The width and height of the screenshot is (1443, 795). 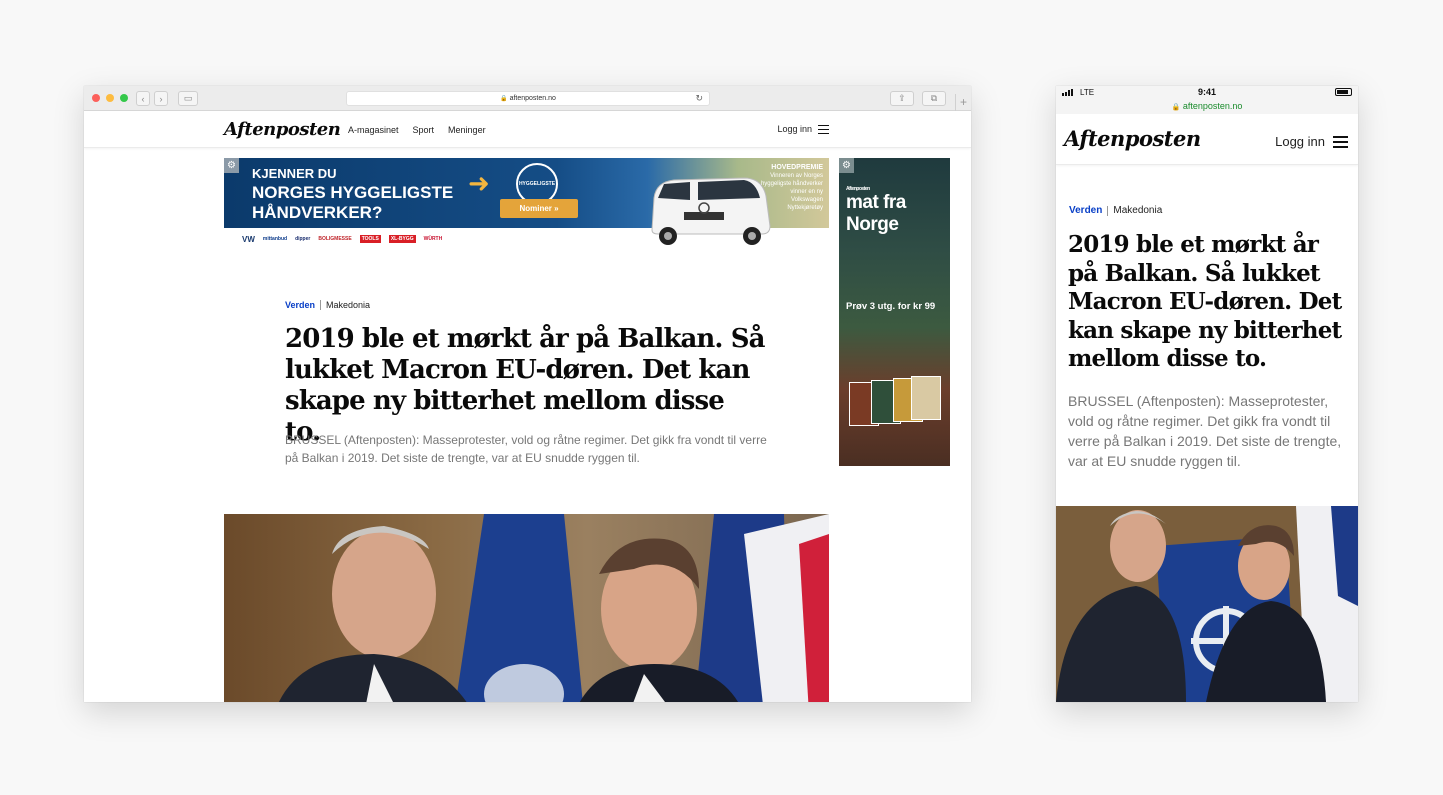 What do you see at coordinates (373, 130) in the screenshot?
I see `nav-item-a-magasinet: A-magasinet` at bounding box center [373, 130].